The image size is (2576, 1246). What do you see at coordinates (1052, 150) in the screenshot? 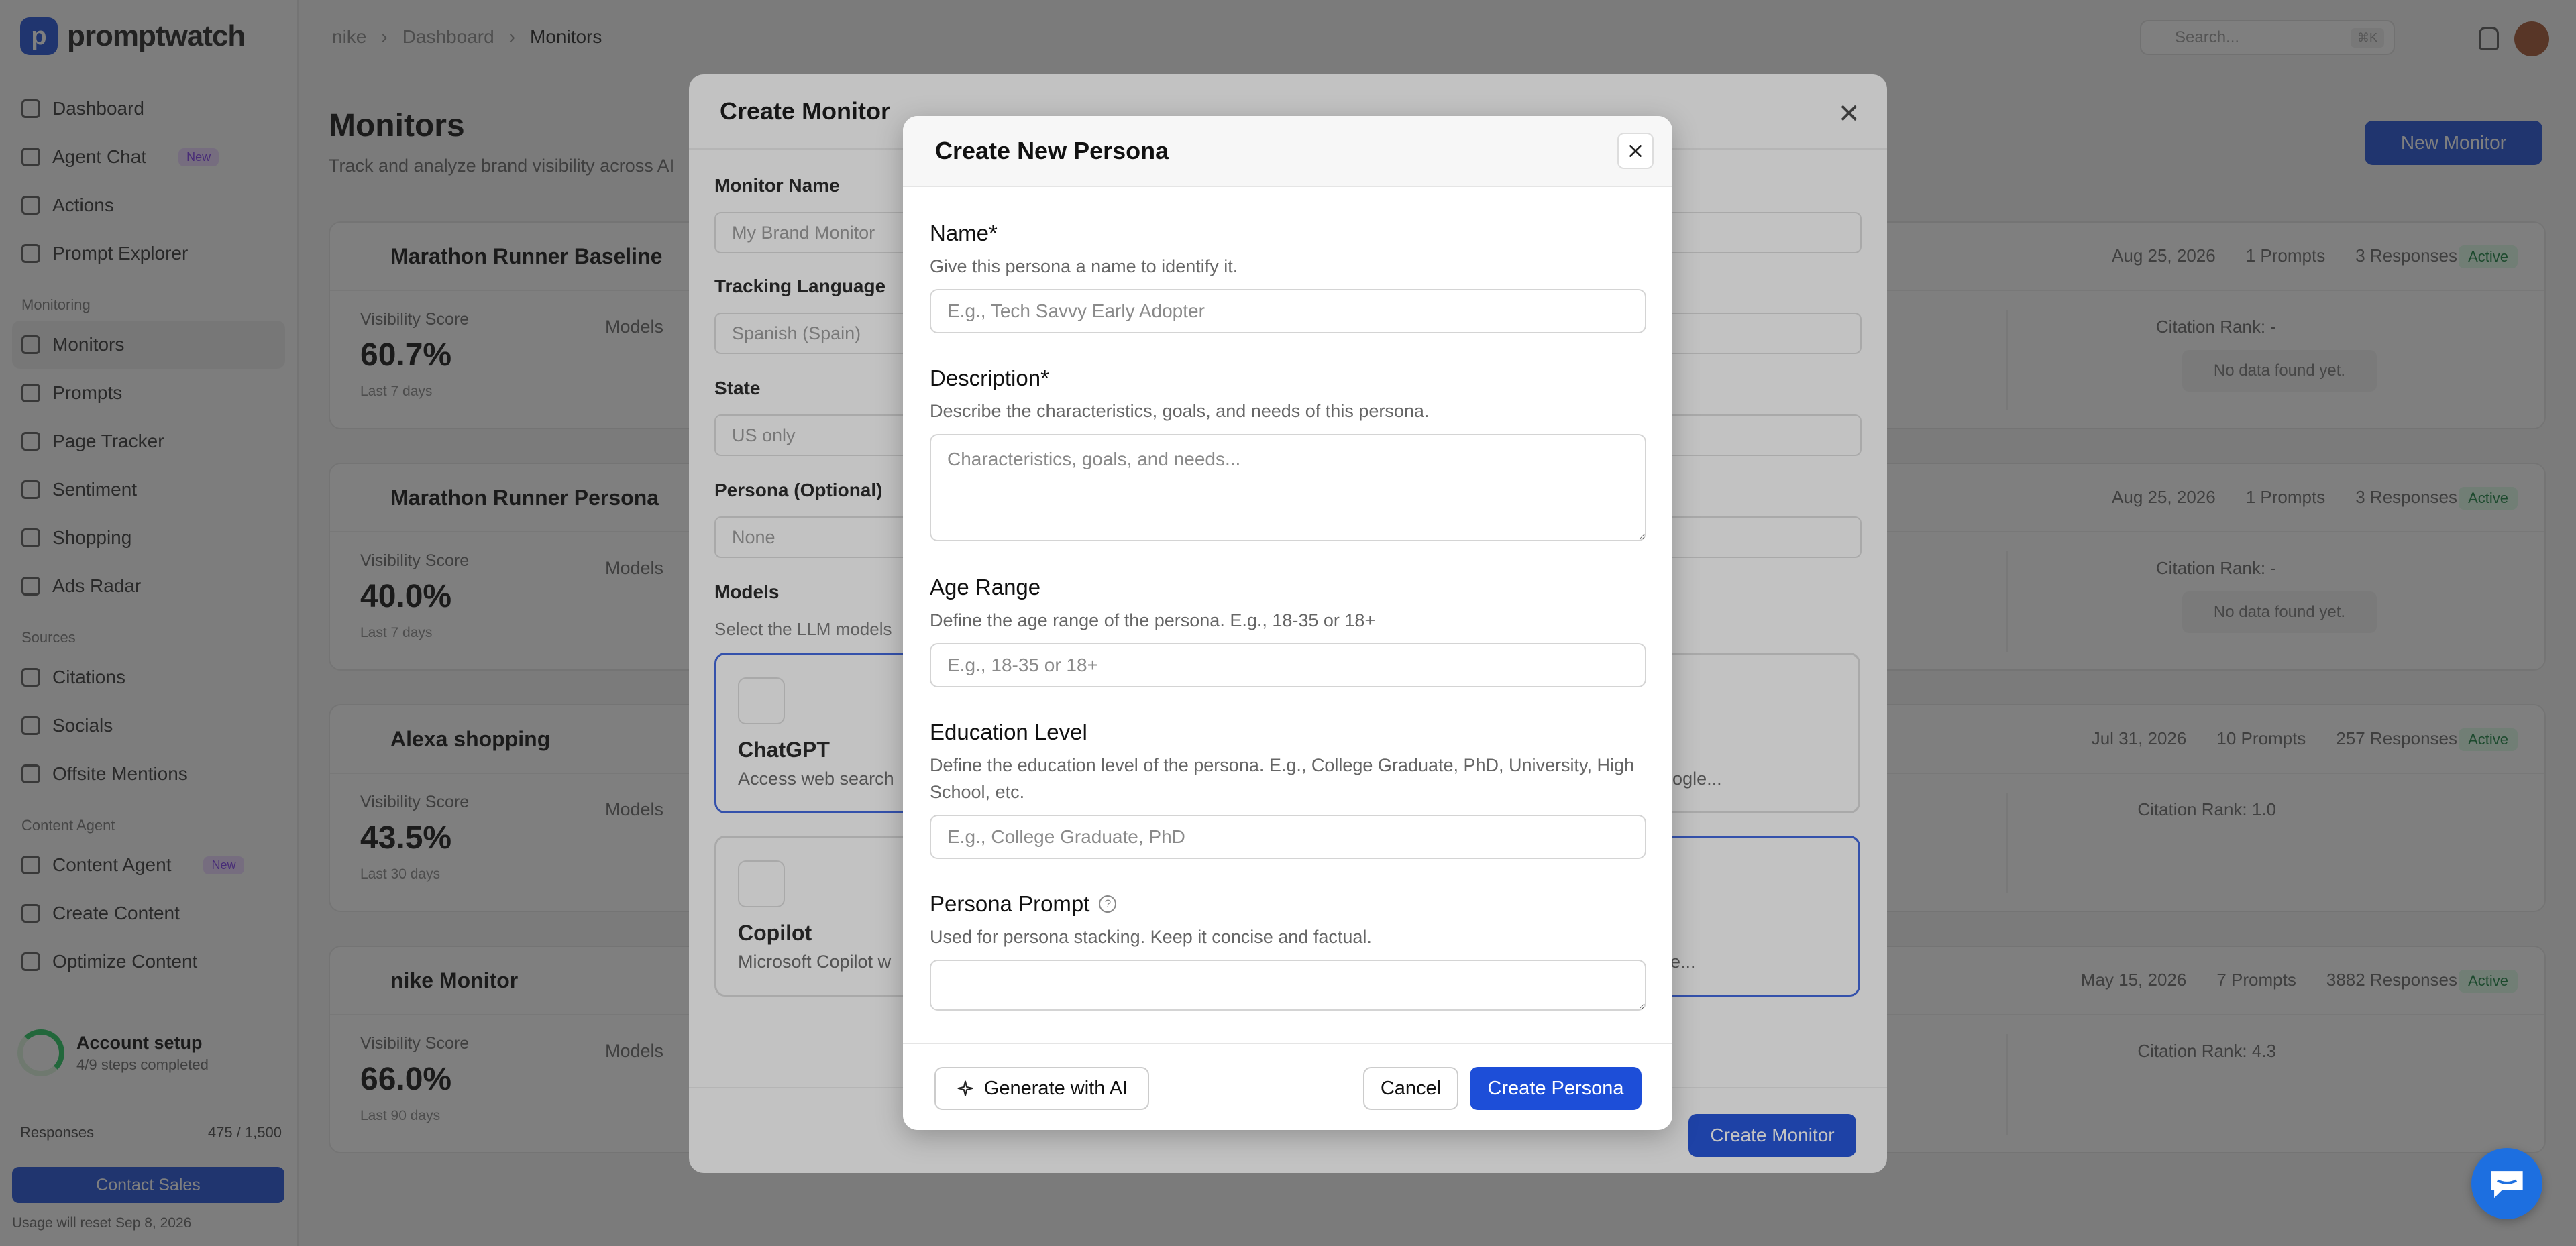
I see `modal-title: Create New Persona` at bounding box center [1052, 150].